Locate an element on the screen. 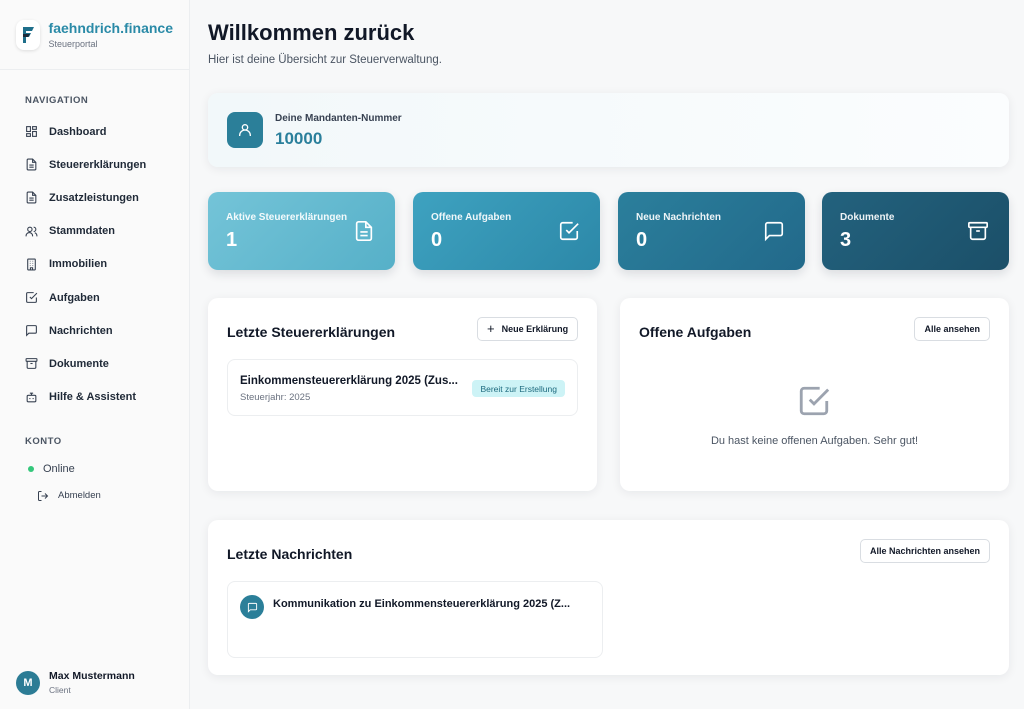 This screenshot has width=1024, height=709. sidebar-item-label: Steuererklärungen is located at coordinates (98, 164).